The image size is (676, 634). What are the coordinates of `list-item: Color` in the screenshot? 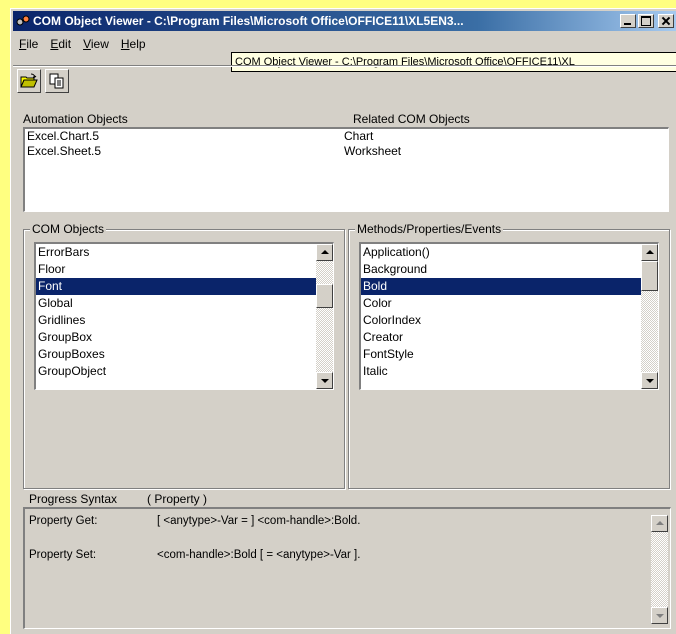 It's located at (509, 303).